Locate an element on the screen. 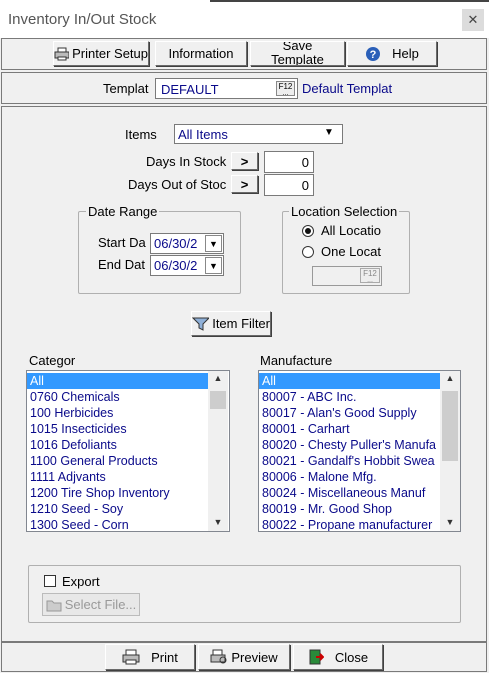 The width and height of the screenshot is (489, 673). print-label: Print is located at coordinates (164, 657).